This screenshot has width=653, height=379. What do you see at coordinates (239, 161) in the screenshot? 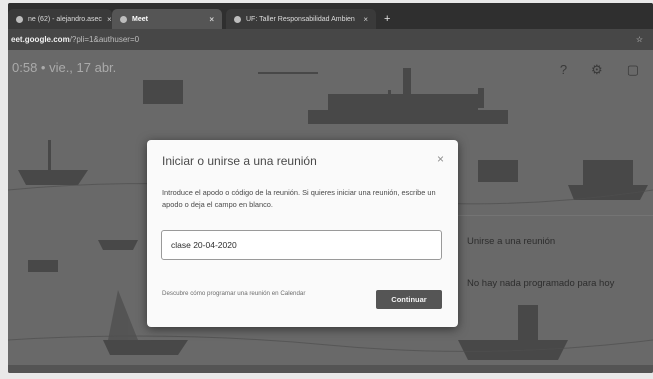
I see `dialog-title: Iniciar o unirse a una reunión` at bounding box center [239, 161].